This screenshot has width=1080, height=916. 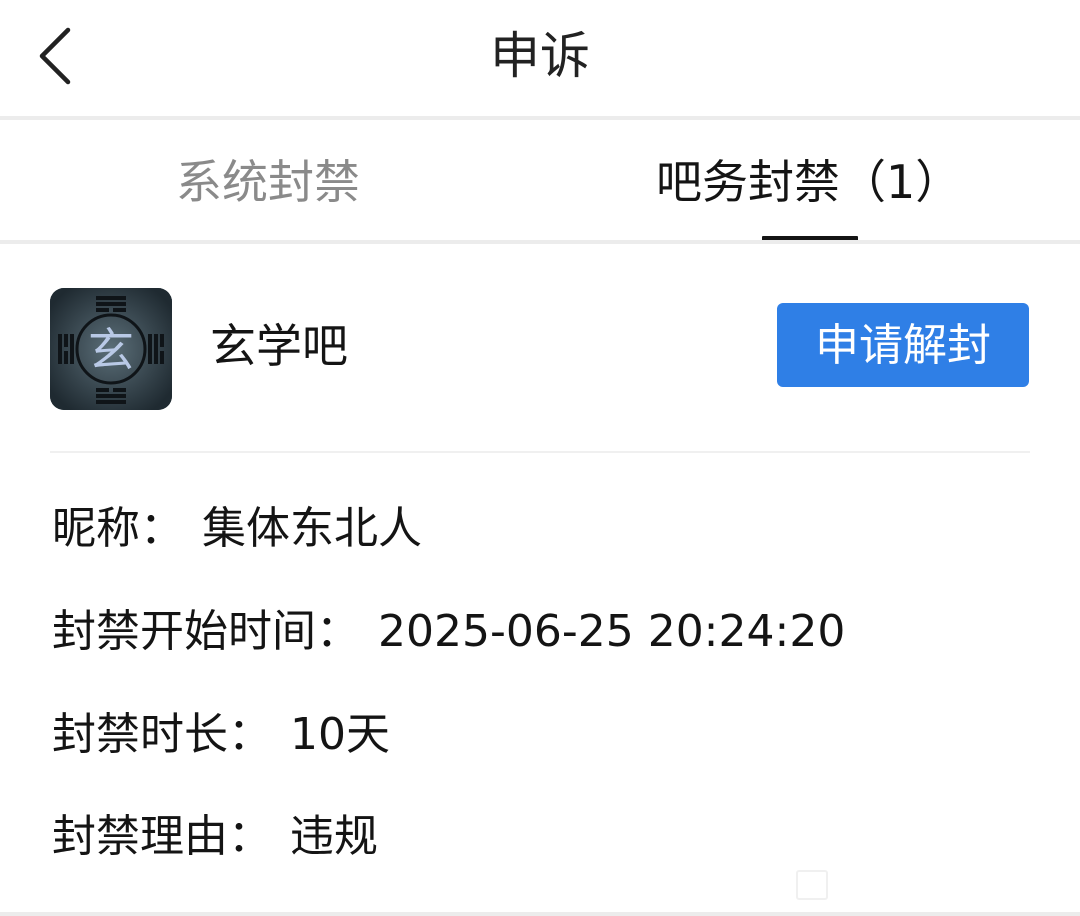 I want to click on duration-label: 封禁时长, so click(x=140, y=734).